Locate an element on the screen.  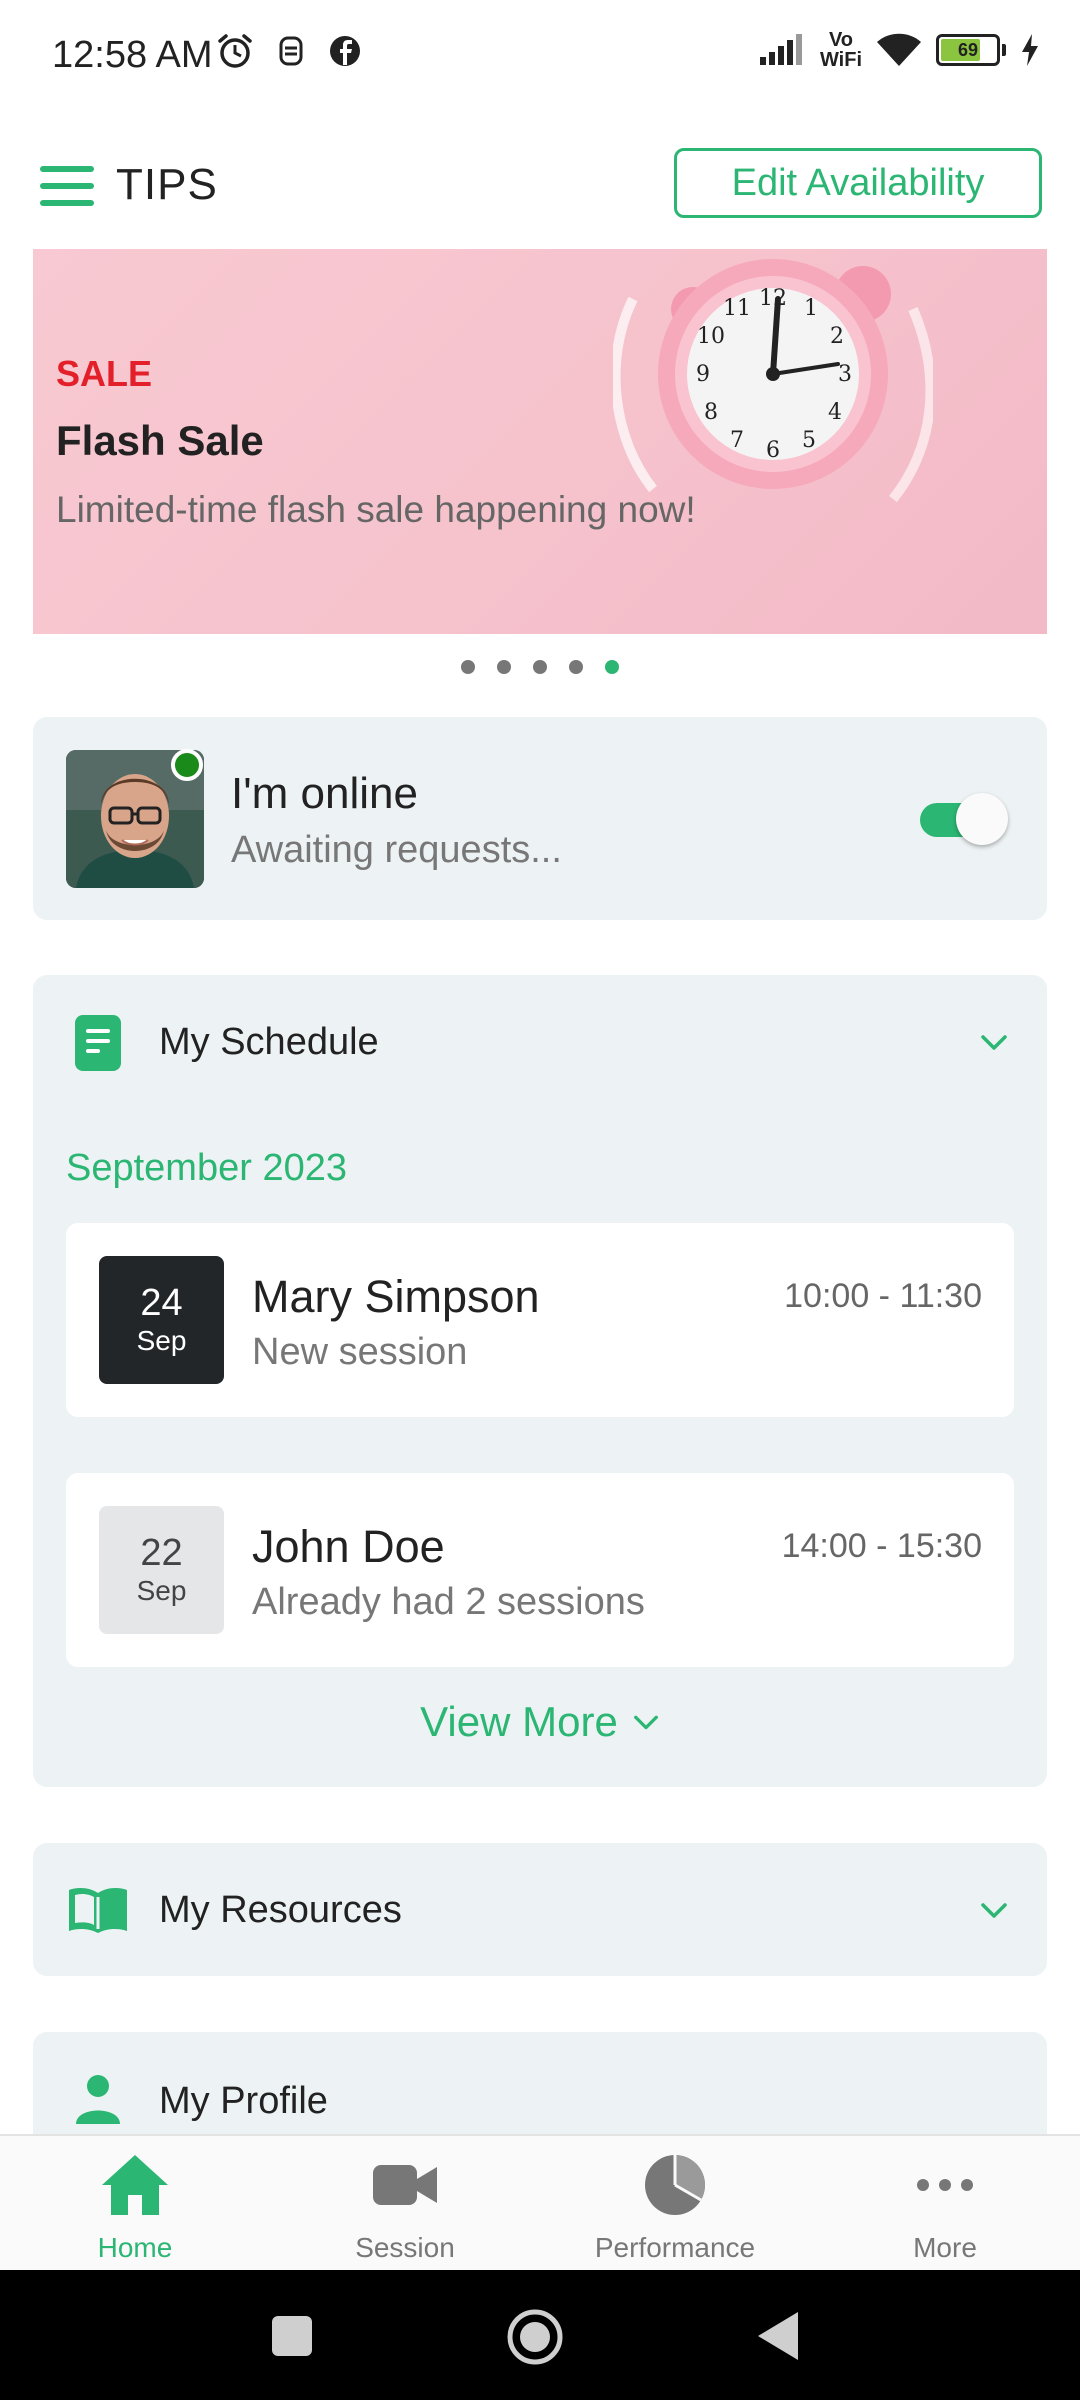
svg-text: 10 is located at coordinates (711, 336).